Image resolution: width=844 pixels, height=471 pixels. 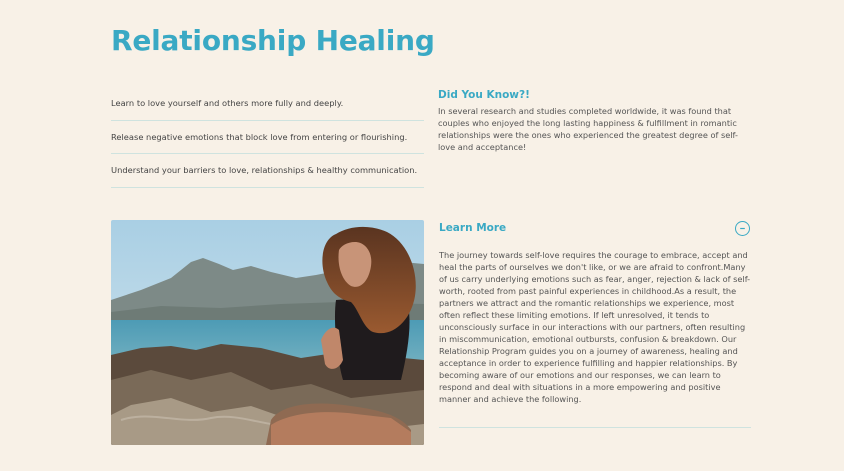 I want to click on learn-more-divider, so click(x=595, y=427).